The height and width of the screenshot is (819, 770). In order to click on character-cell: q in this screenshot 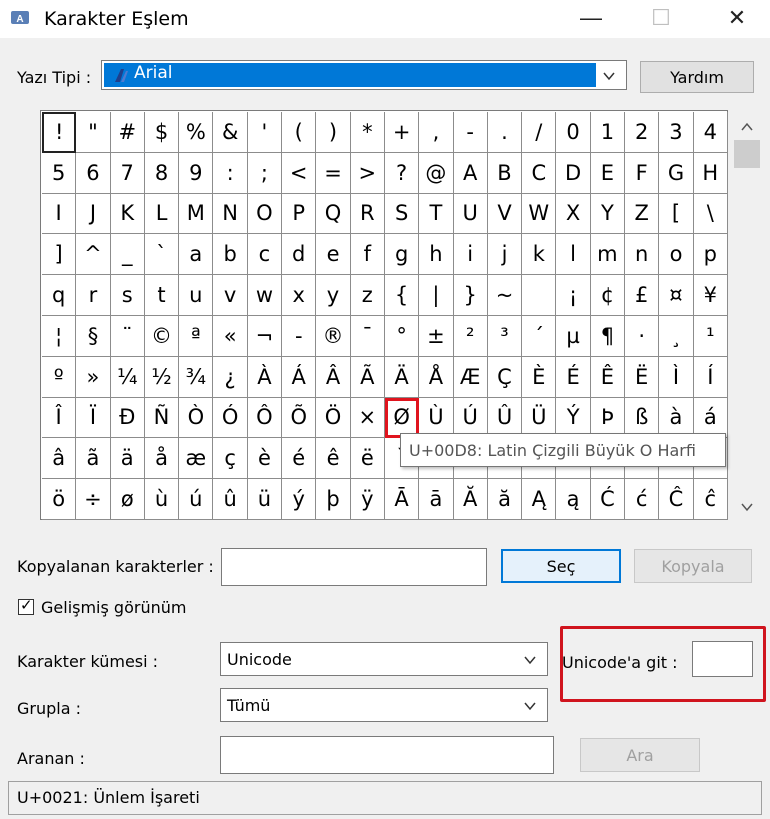, I will do `click(59, 295)`.